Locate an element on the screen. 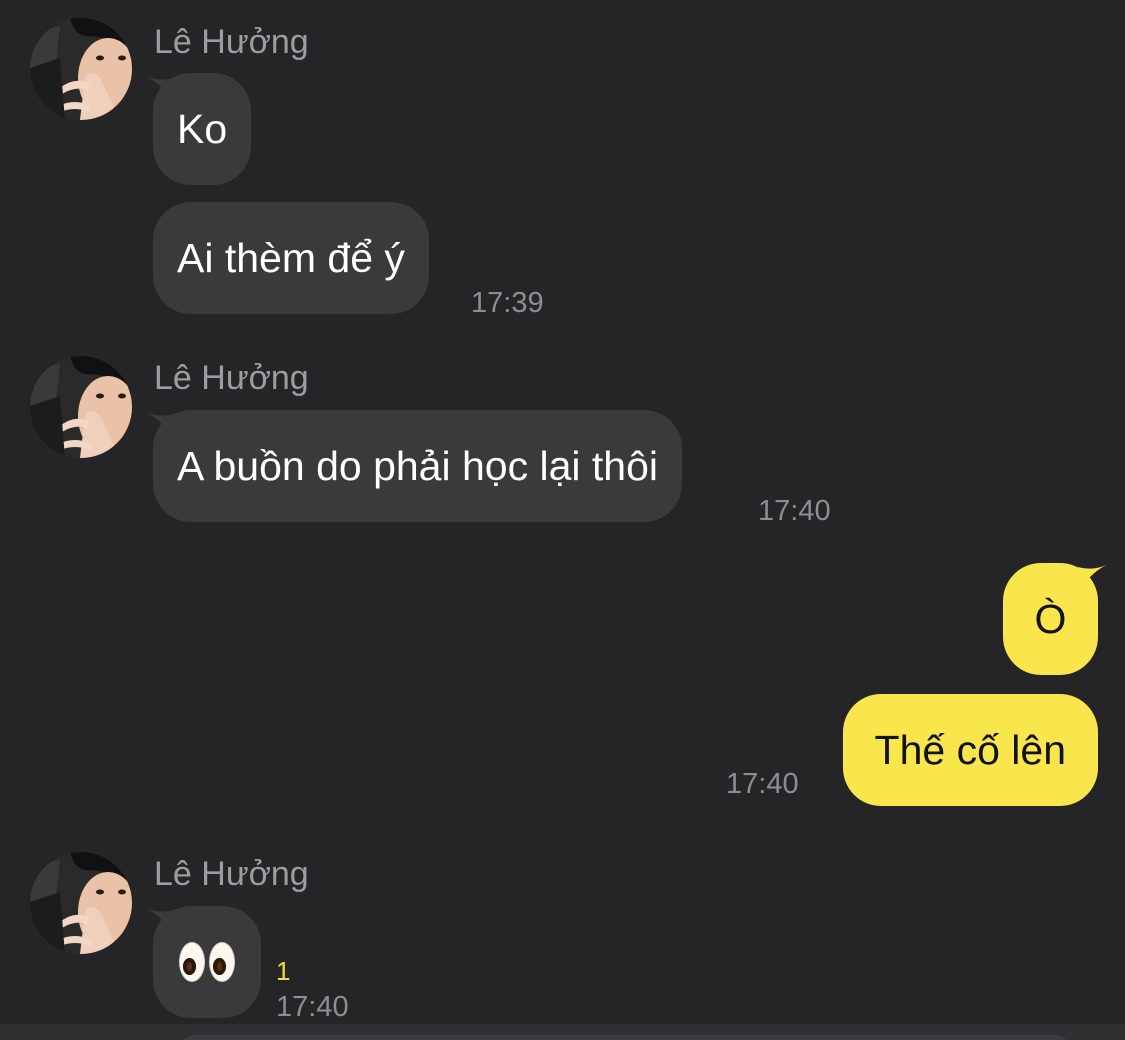 Image resolution: width=1125 pixels, height=1040 pixels. message-bubble: Ko is located at coordinates (202, 129).